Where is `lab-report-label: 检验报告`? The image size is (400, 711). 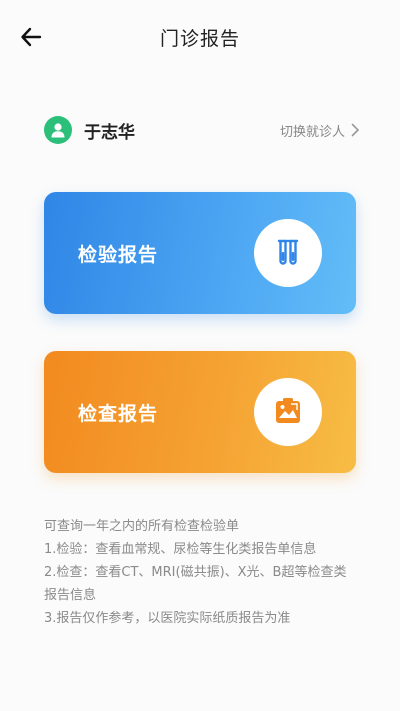 lab-report-label: 检验报告 is located at coordinates (118, 254).